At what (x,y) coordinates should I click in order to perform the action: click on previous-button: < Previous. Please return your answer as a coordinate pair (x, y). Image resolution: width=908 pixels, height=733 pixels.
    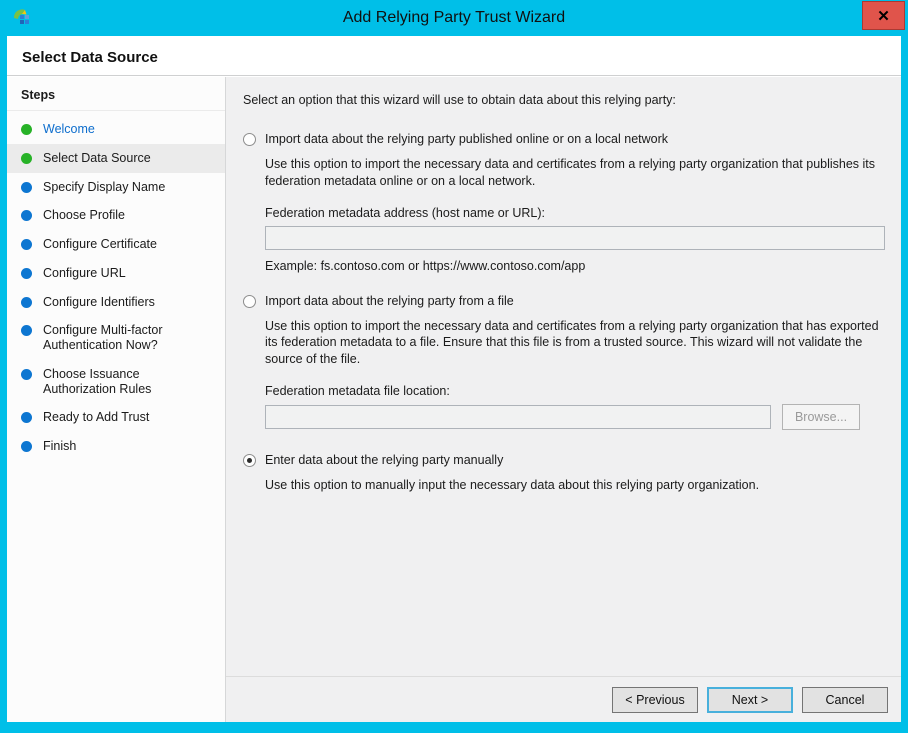
    Looking at the image, I should click on (655, 699).